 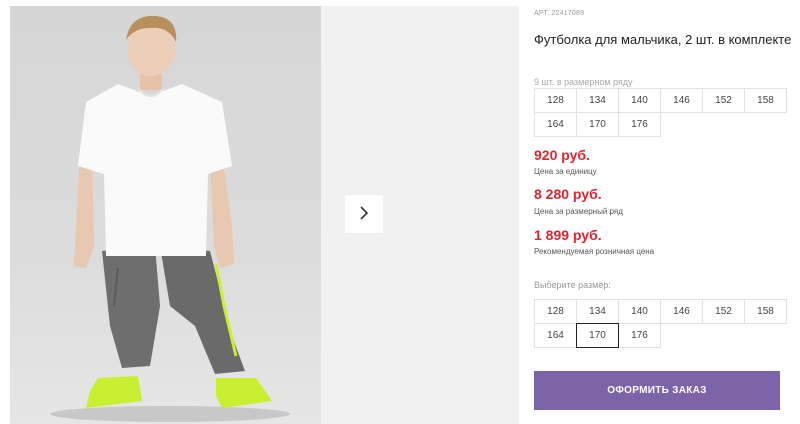 What do you see at coordinates (555, 311) in the screenshot?
I see `size-option: 128` at bounding box center [555, 311].